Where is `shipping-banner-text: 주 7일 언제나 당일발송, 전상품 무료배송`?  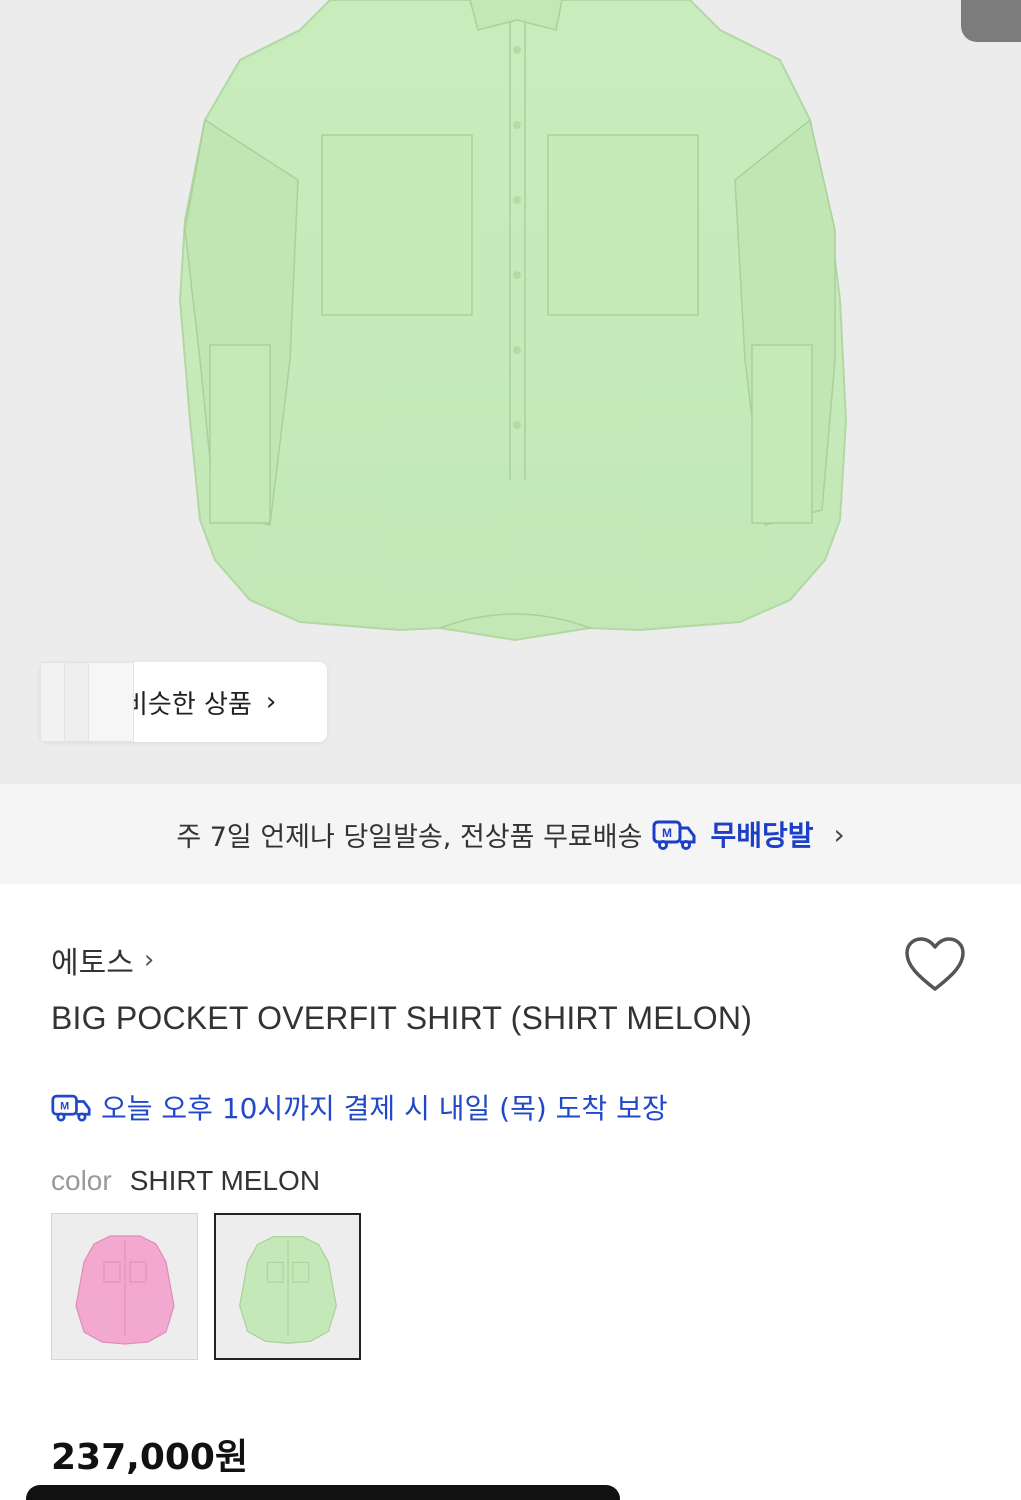 shipping-banner-text: 주 7일 언제나 당일발송, 전상품 무료배송 is located at coordinates (409, 837).